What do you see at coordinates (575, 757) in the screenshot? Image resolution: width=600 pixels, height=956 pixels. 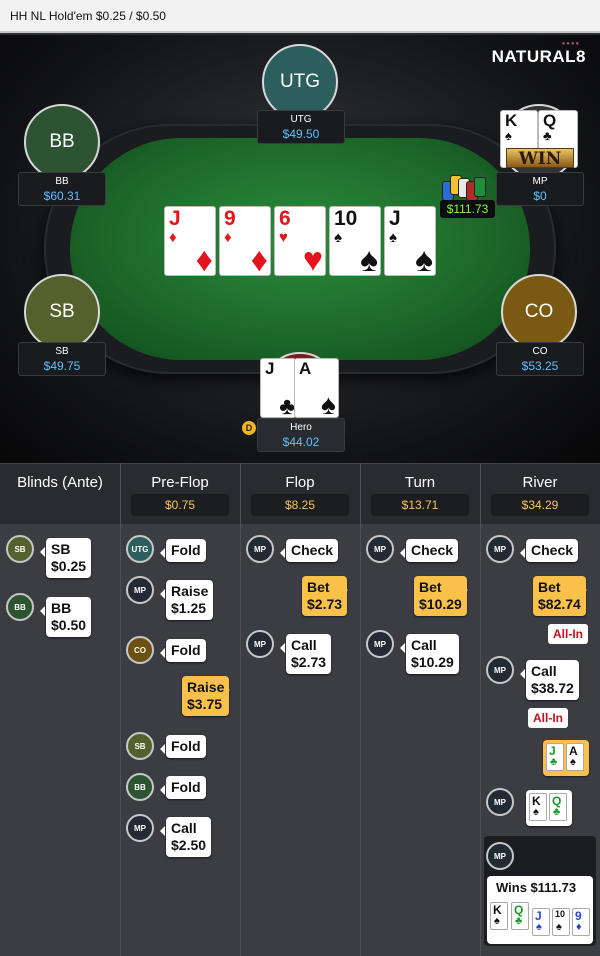 I see `showdown-hero-card-2: A ♠` at bounding box center [575, 757].